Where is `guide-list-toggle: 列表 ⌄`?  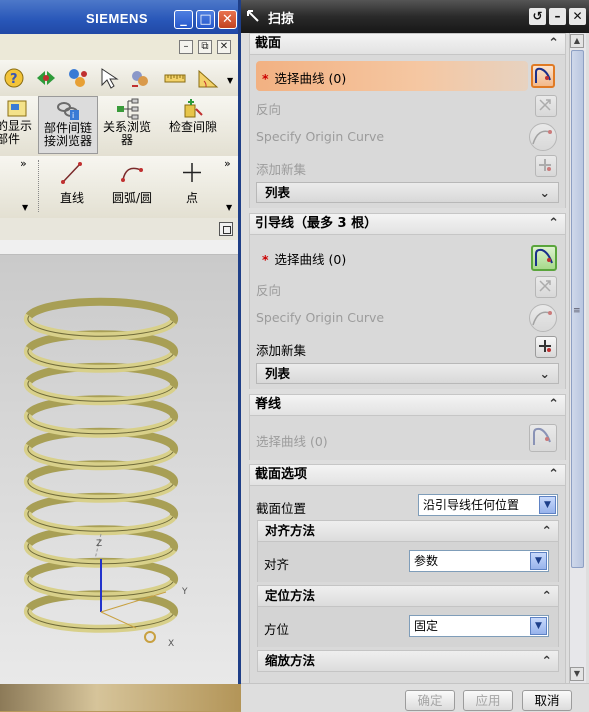 guide-list-toggle: 列表 ⌄ is located at coordinates (407, 373).